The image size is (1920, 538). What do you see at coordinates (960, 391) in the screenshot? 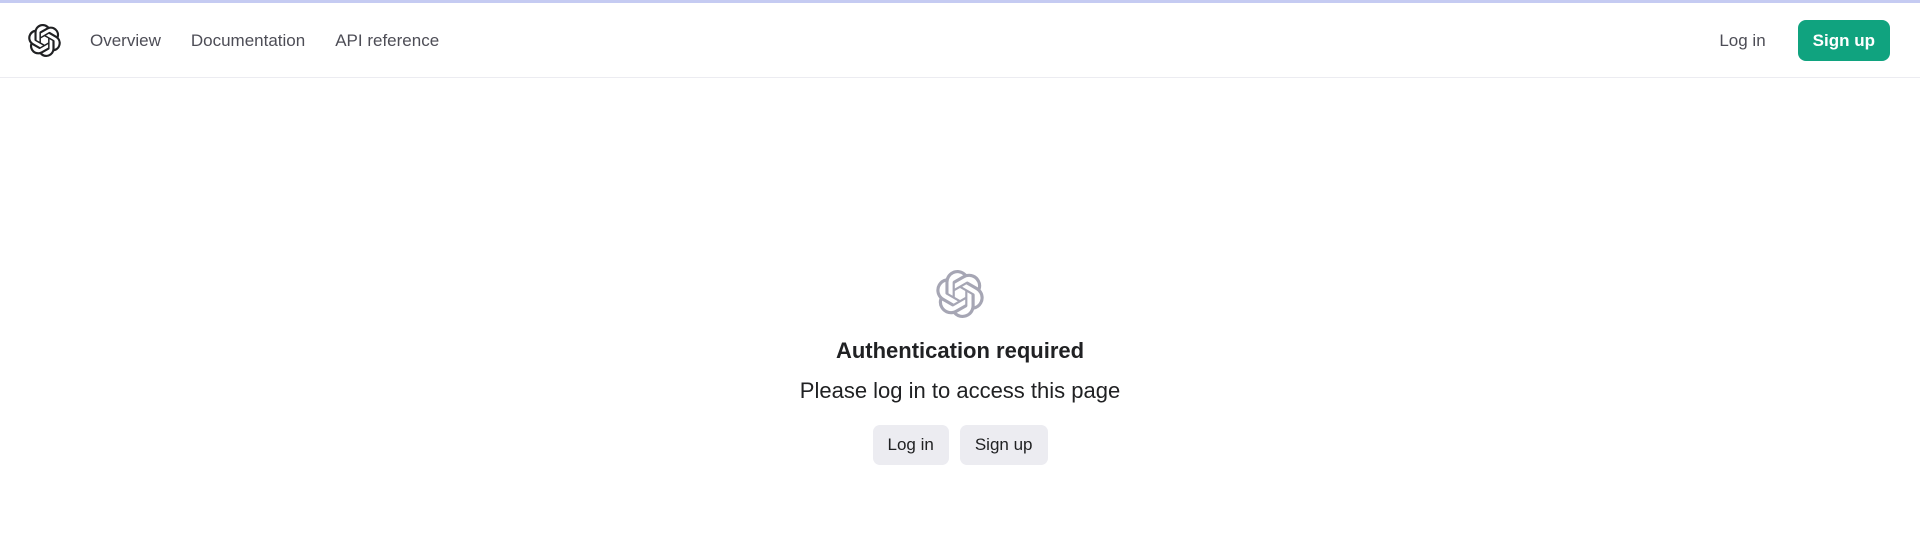
I see `auth-subtitle: Please log in to access this page` at bounding box center [960, 391].